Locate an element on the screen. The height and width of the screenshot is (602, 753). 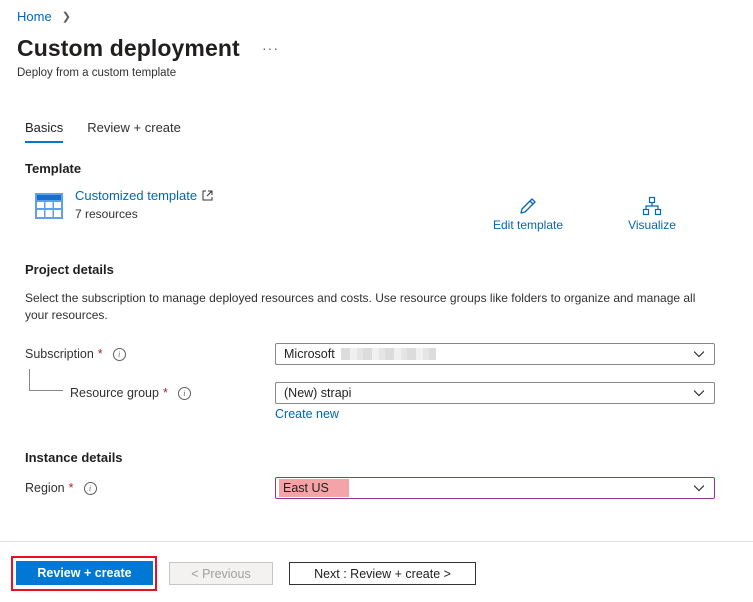
resource-group-label-text: Resource group is located at coordinates (114, 393).